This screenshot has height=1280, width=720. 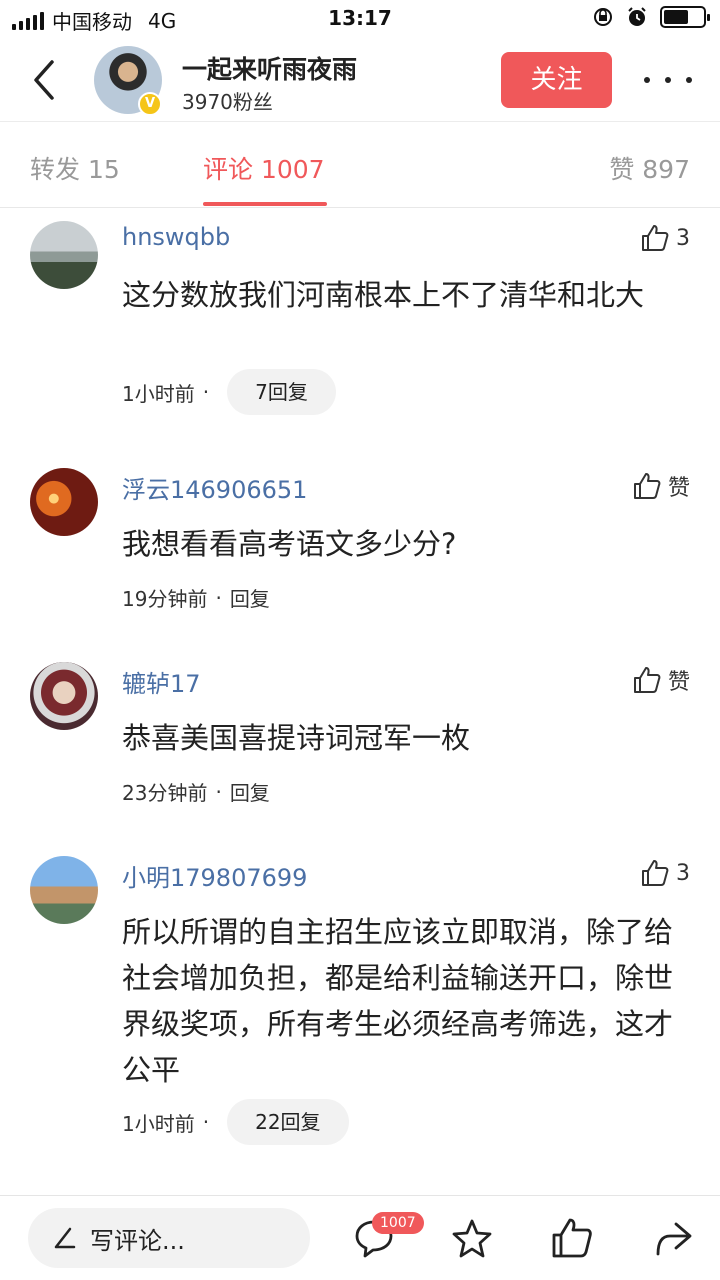 I want to click on back-button, so click(x=44, y=80).